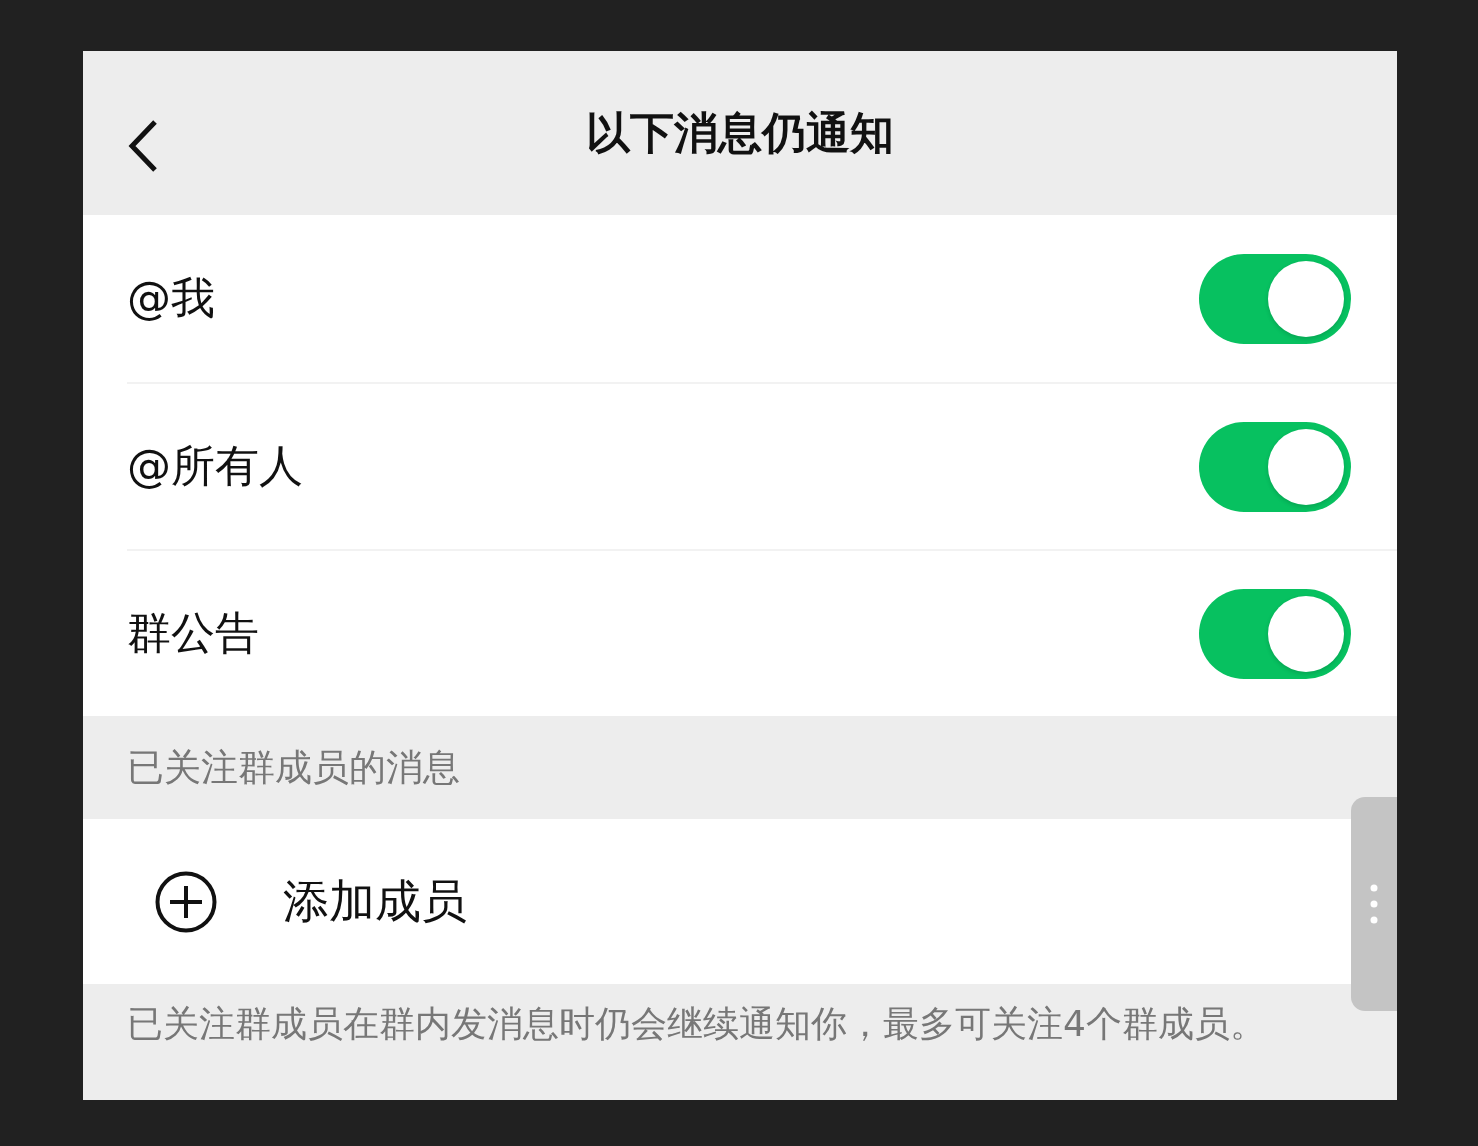 The height and width of the screenshot is (1146, 1478). Describe the element at coordinates (215, 466) in the screenshot. I see `setting-label: @所有人` at that location.